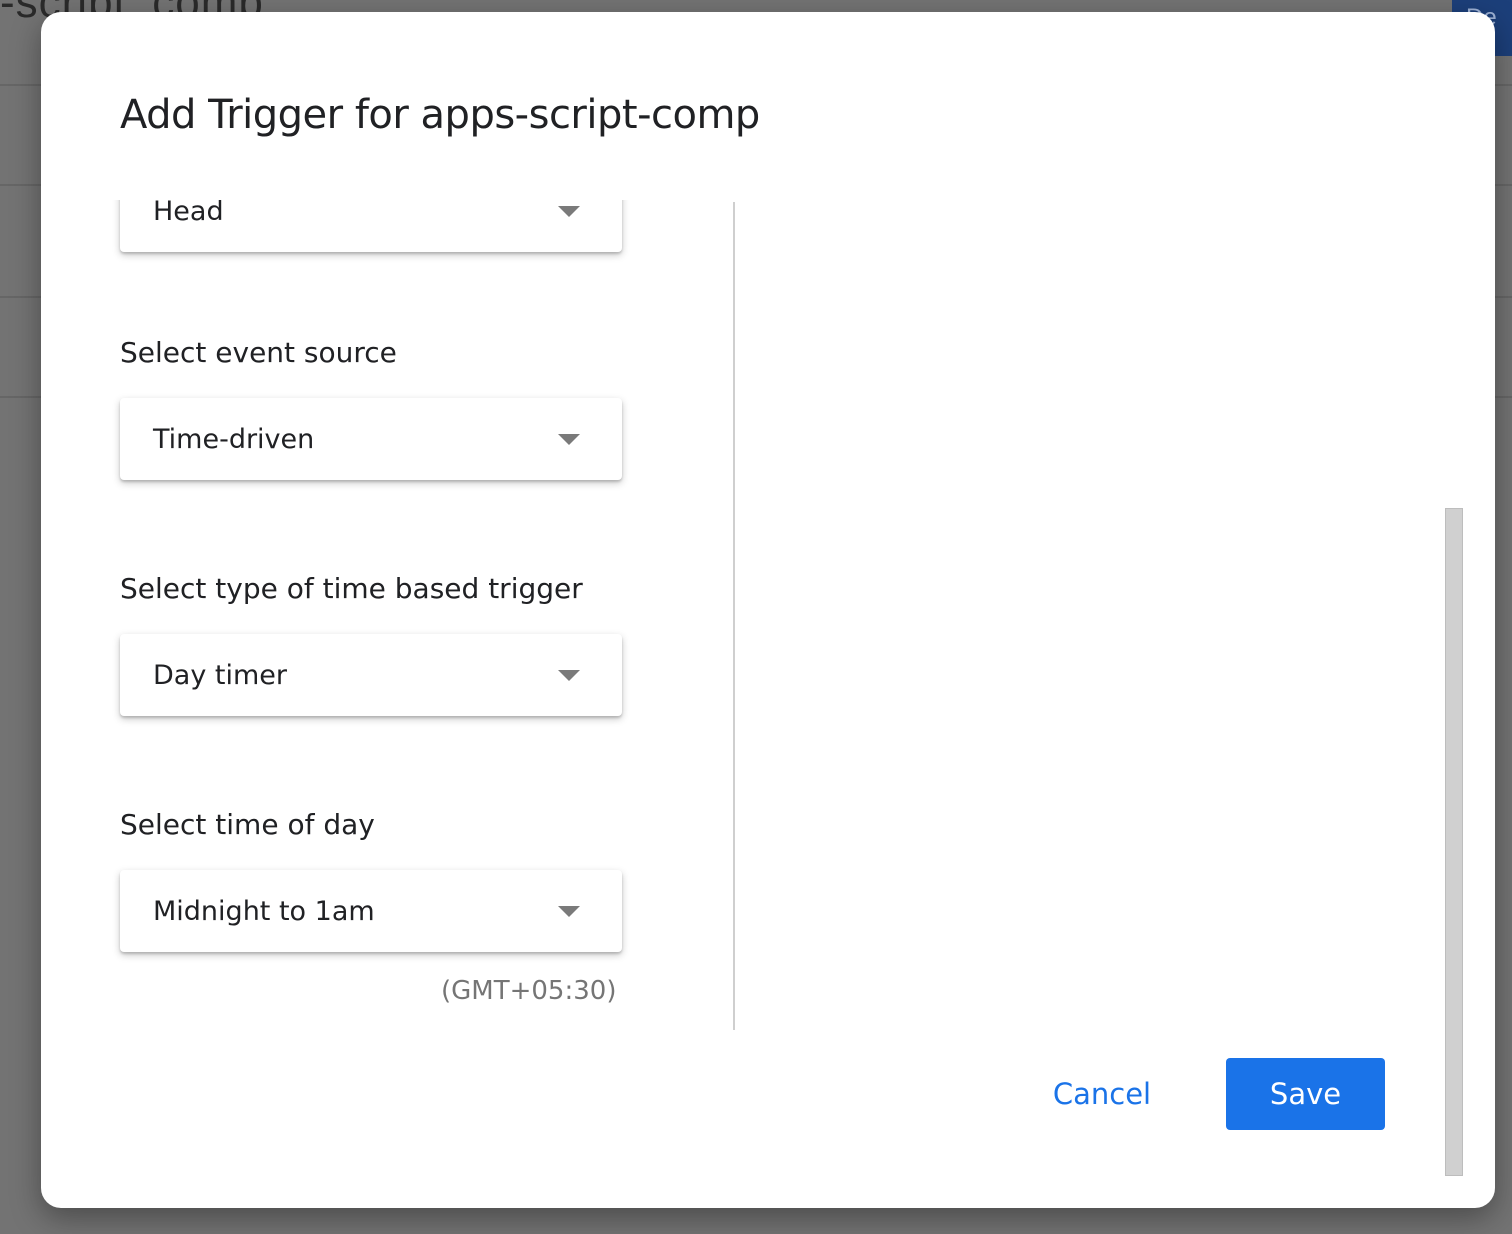 Image resolution: width=1512 pixels, height=1234 pixels. I want to click on dialog-scrollbar, so click(1454, 842).